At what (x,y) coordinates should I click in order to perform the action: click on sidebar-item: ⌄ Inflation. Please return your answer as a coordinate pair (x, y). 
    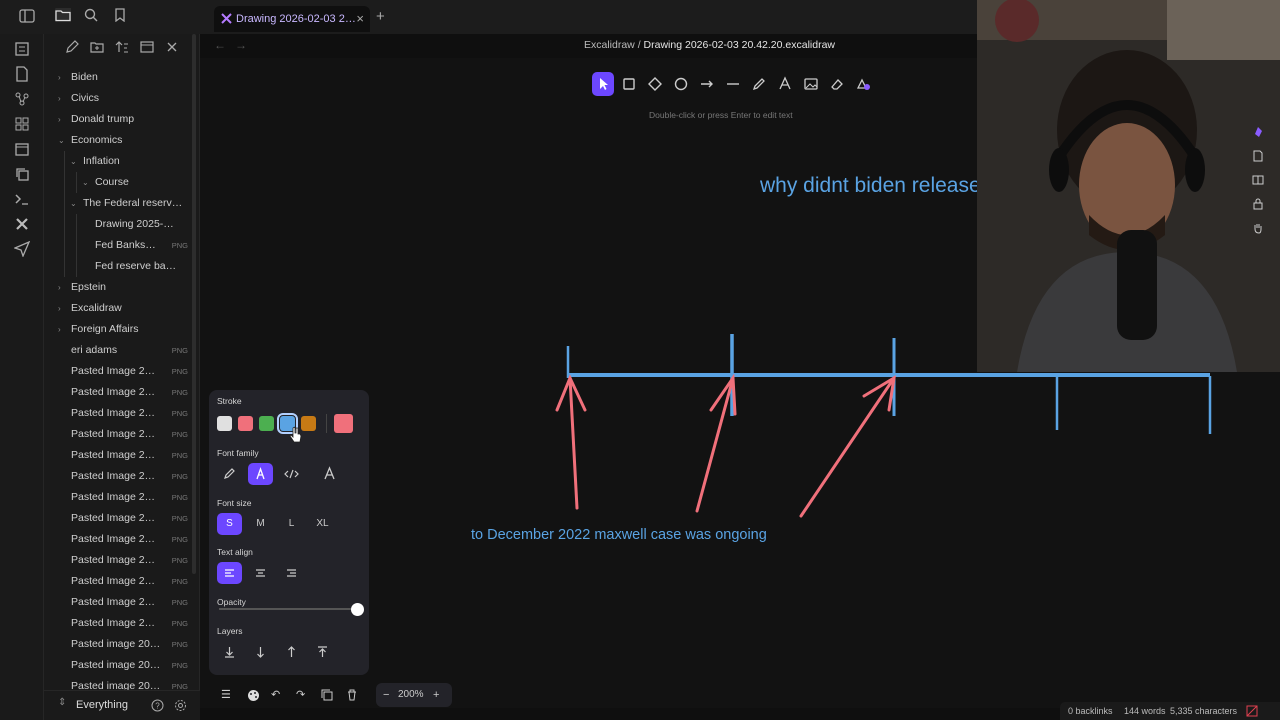
    Looking at the image, I should click on (118, 161).